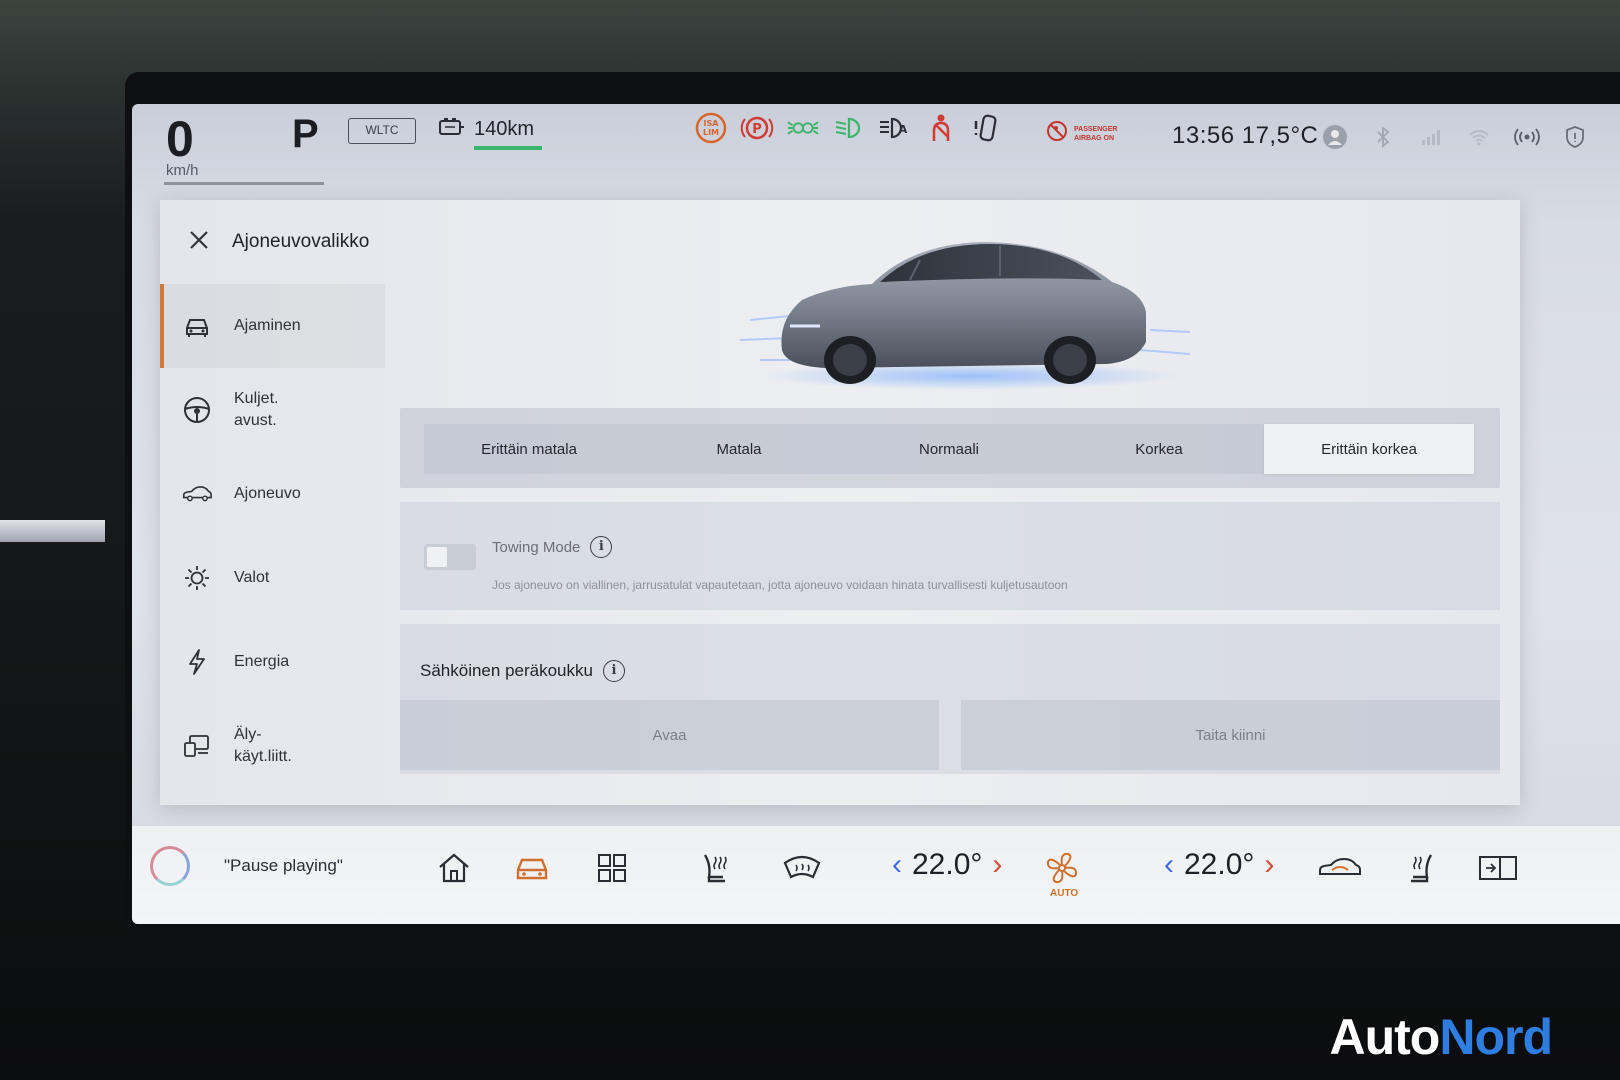 The image size is (1620, 1080). What do you see at coordinates (180, 139) in the screenshot?
I see `speed-value: 0` at bounding box center [180, 139].